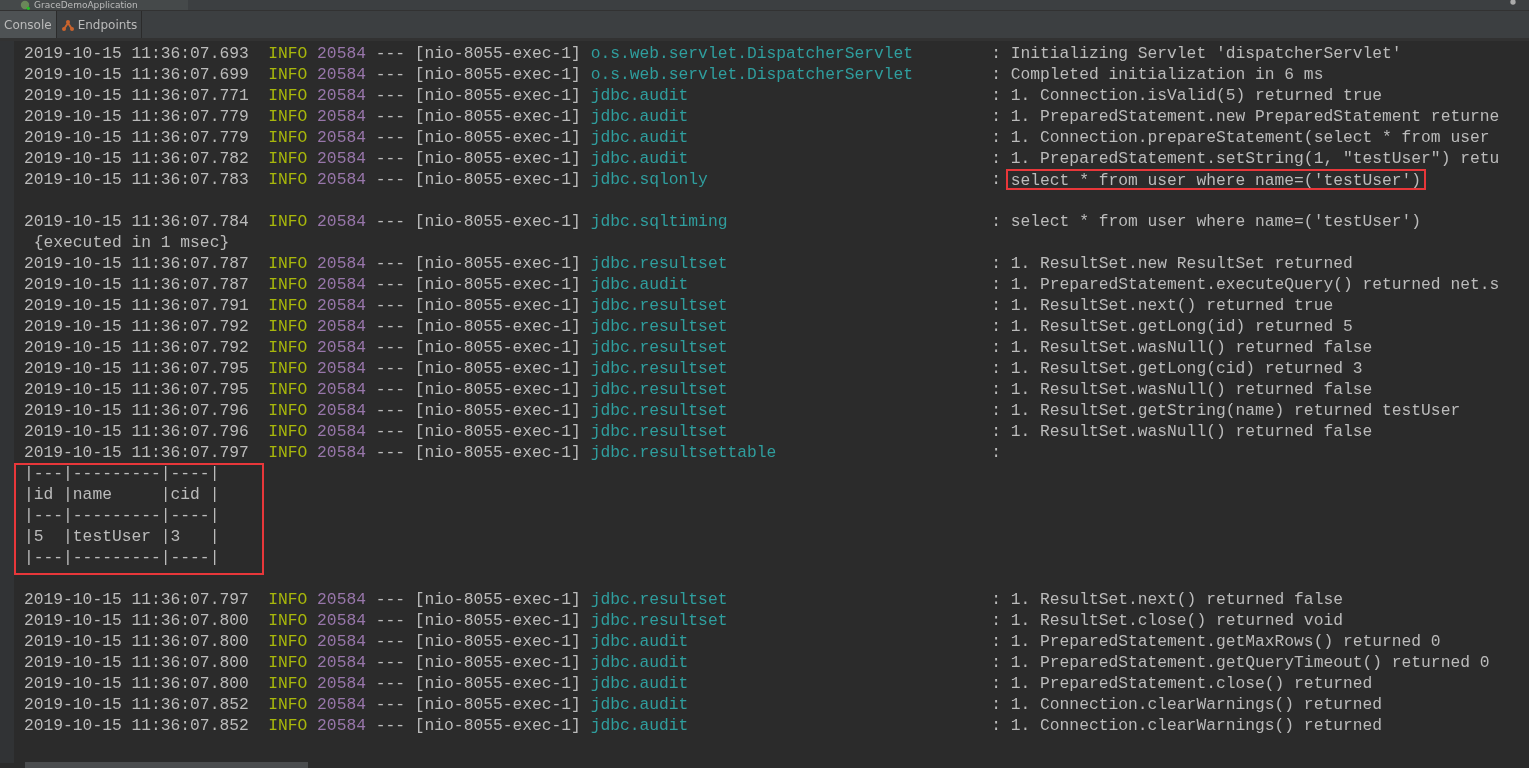  Describe the element at coordinates (94, 5) in the screenshot. I see `run-tab: GraceDemoApplication` at that location.